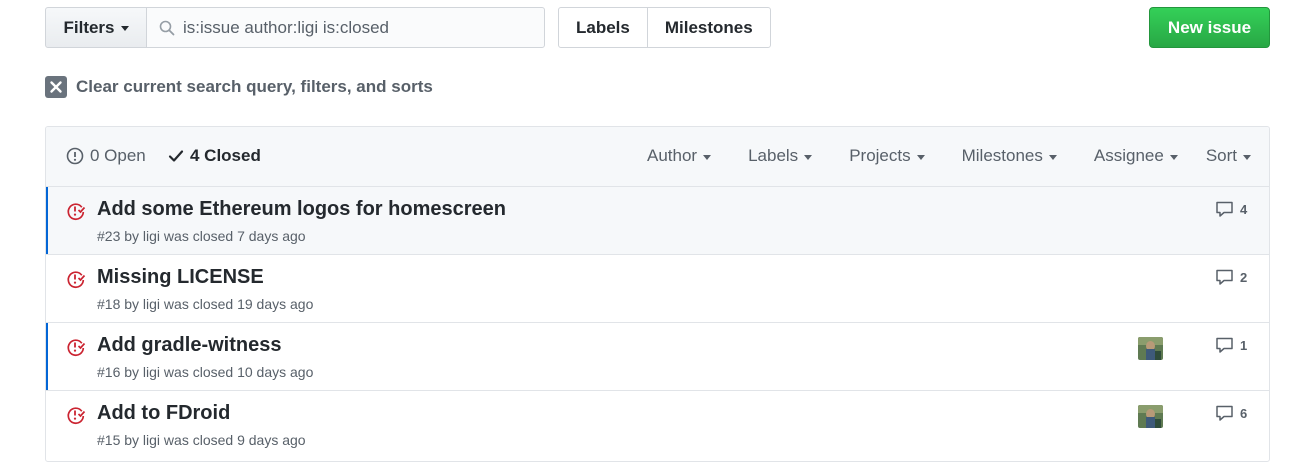 The height and width of the screenshot is (475, 1297). What do you see at coordinates (176, 156) in the screenshot?
I see `check-icon` at bounding box center [176, 156].